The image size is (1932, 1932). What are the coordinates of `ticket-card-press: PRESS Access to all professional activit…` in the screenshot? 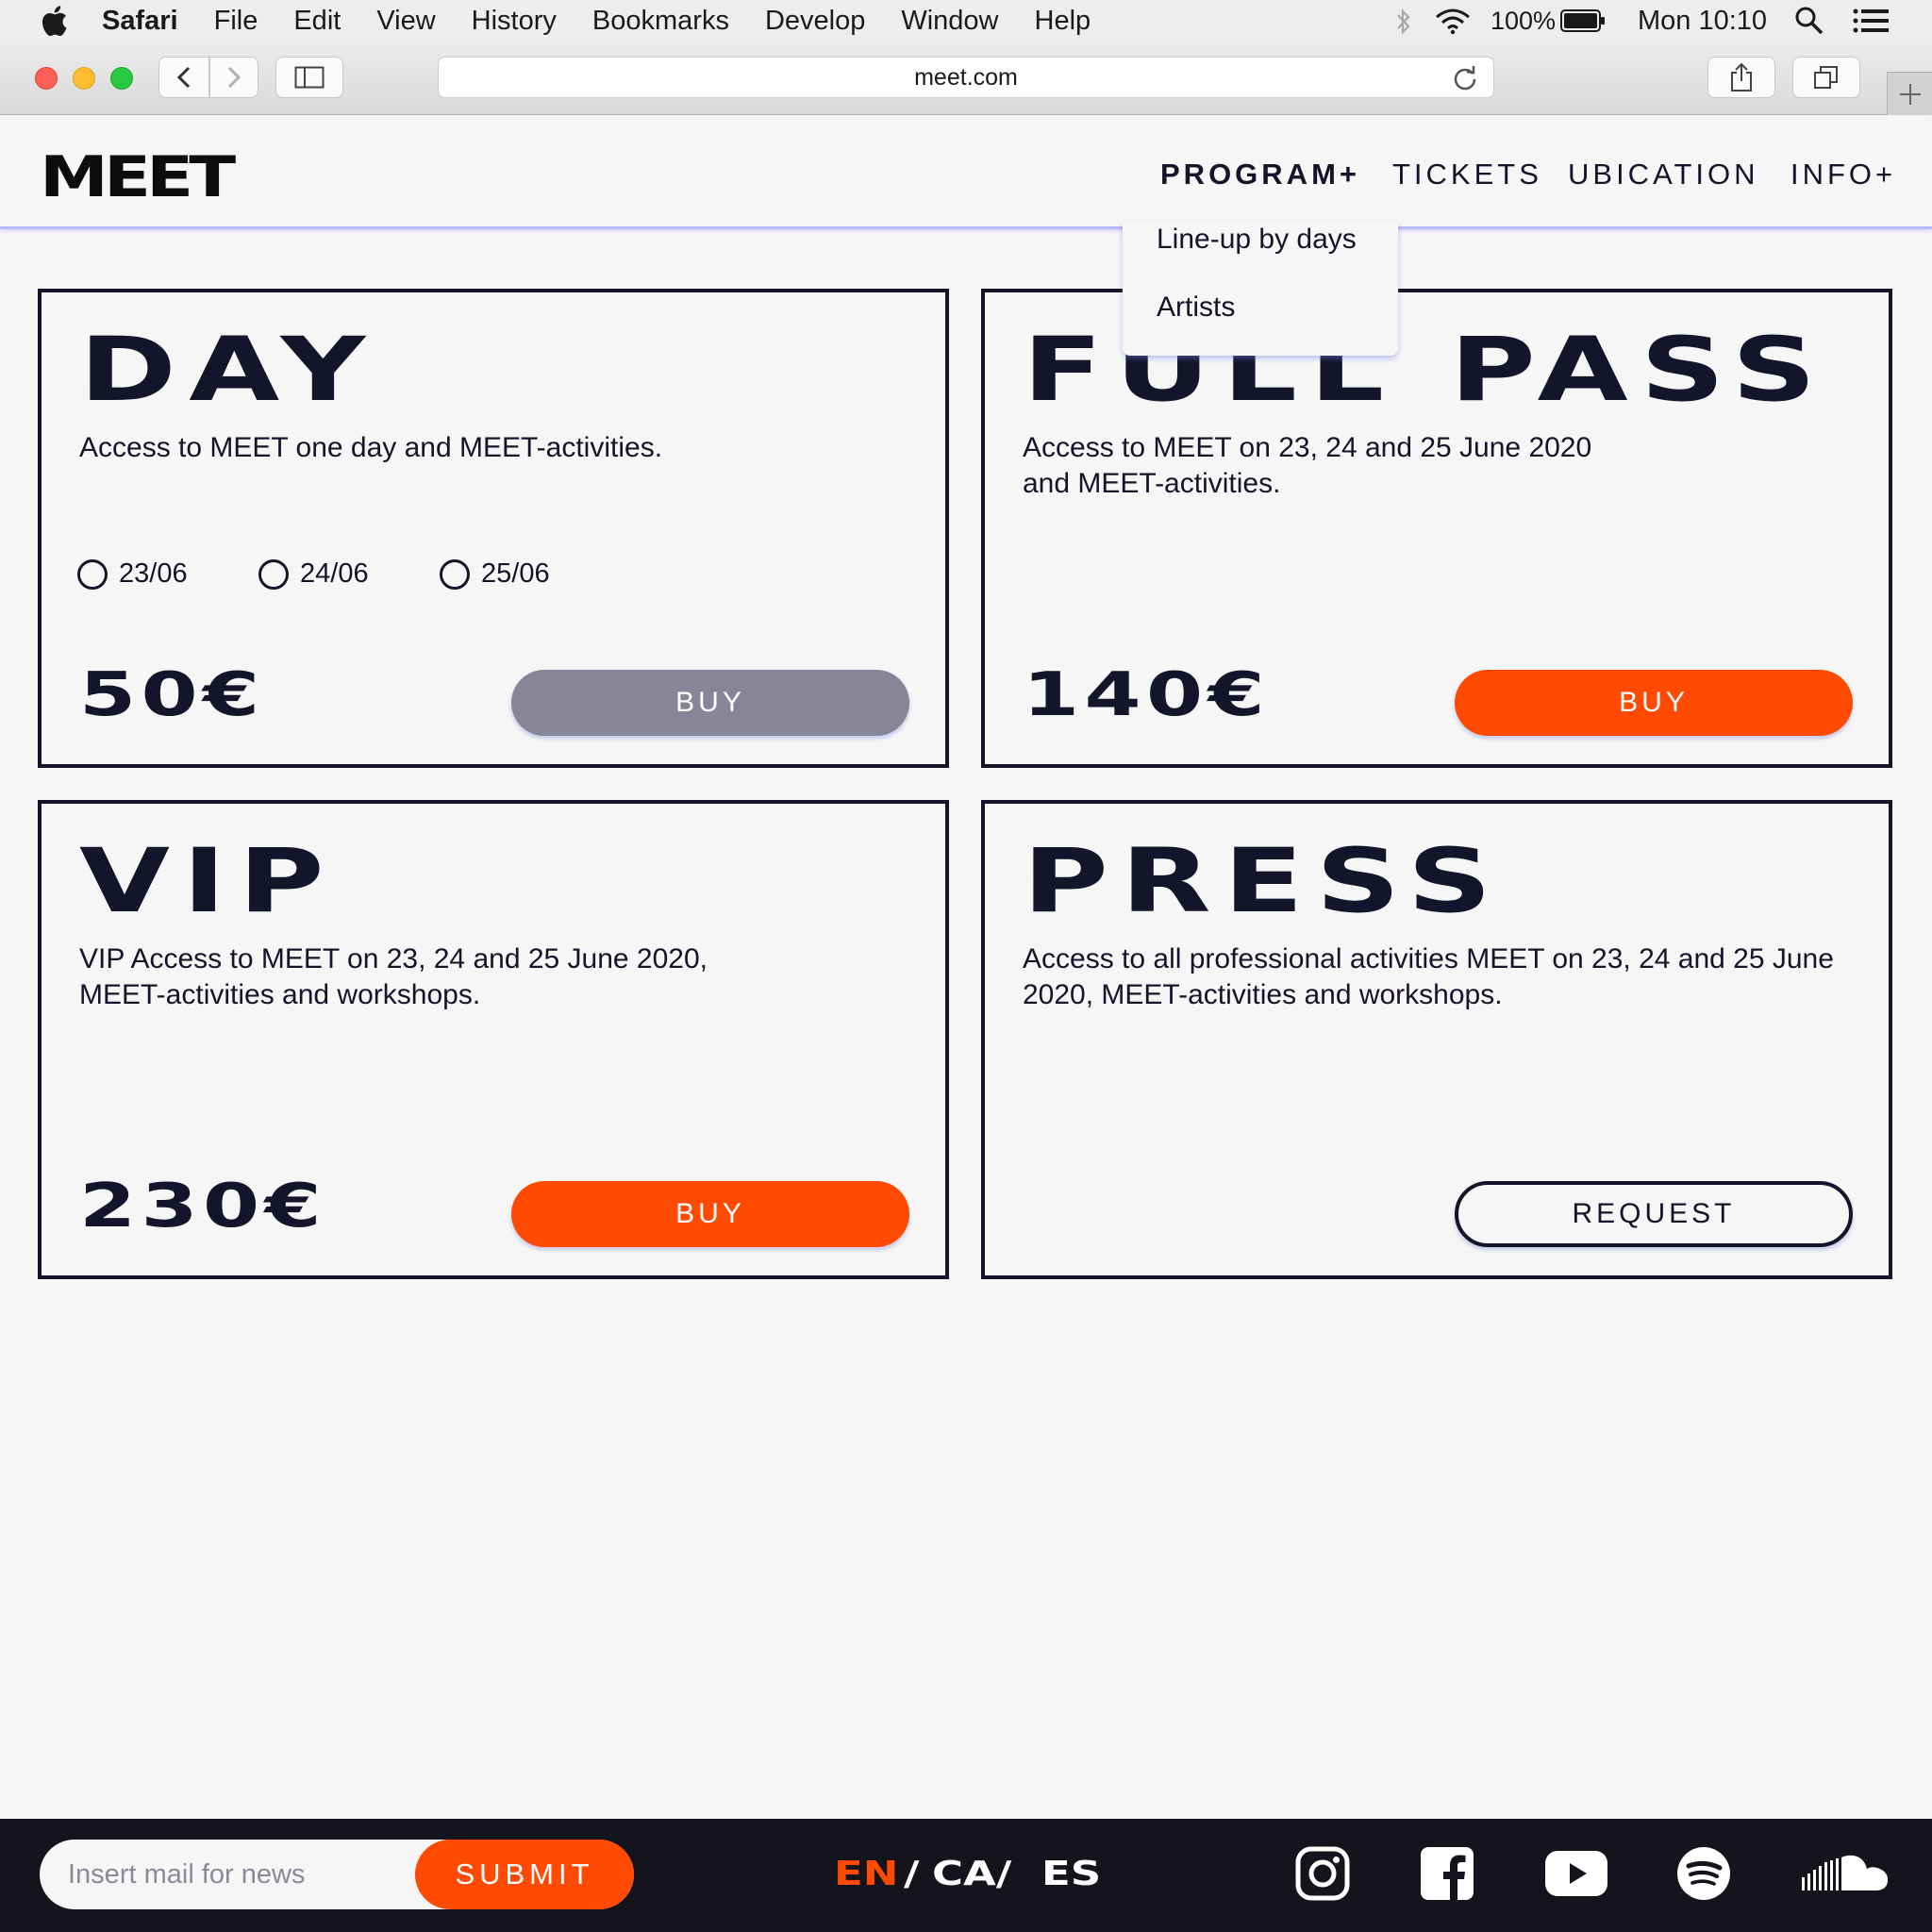 It's located at (1437, 1039).